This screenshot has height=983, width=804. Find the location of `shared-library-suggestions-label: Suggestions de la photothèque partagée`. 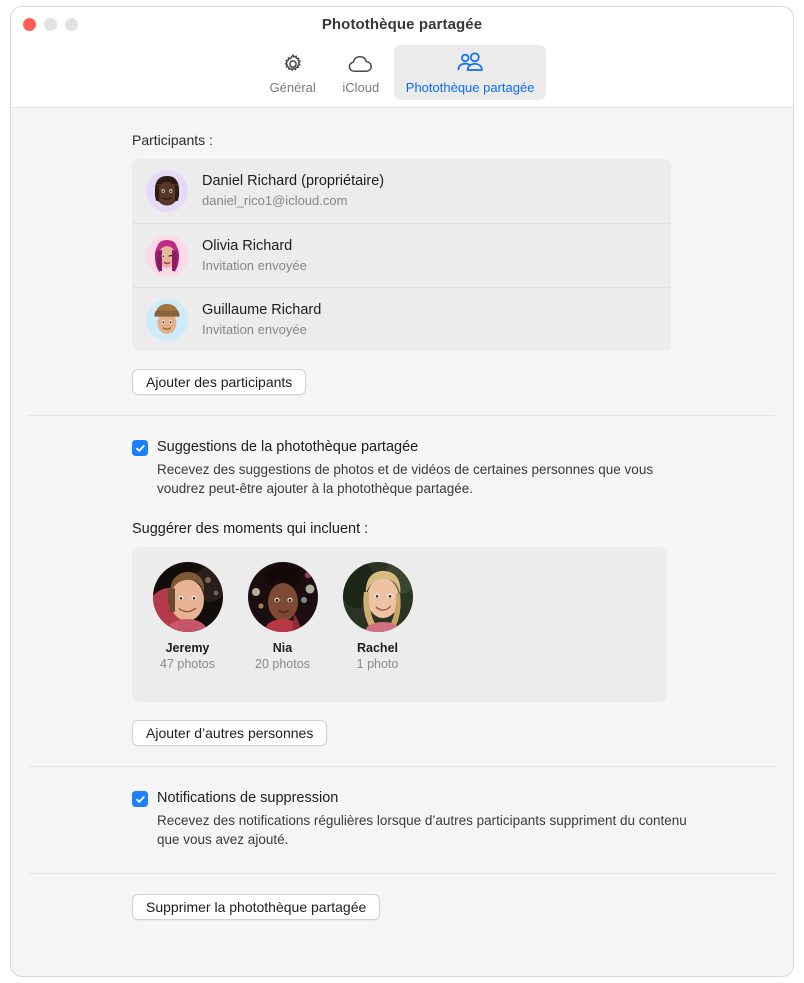

shared-library-suggestions-label: Suggestions de la photothèque partagée is located at coordinates (288, 447).